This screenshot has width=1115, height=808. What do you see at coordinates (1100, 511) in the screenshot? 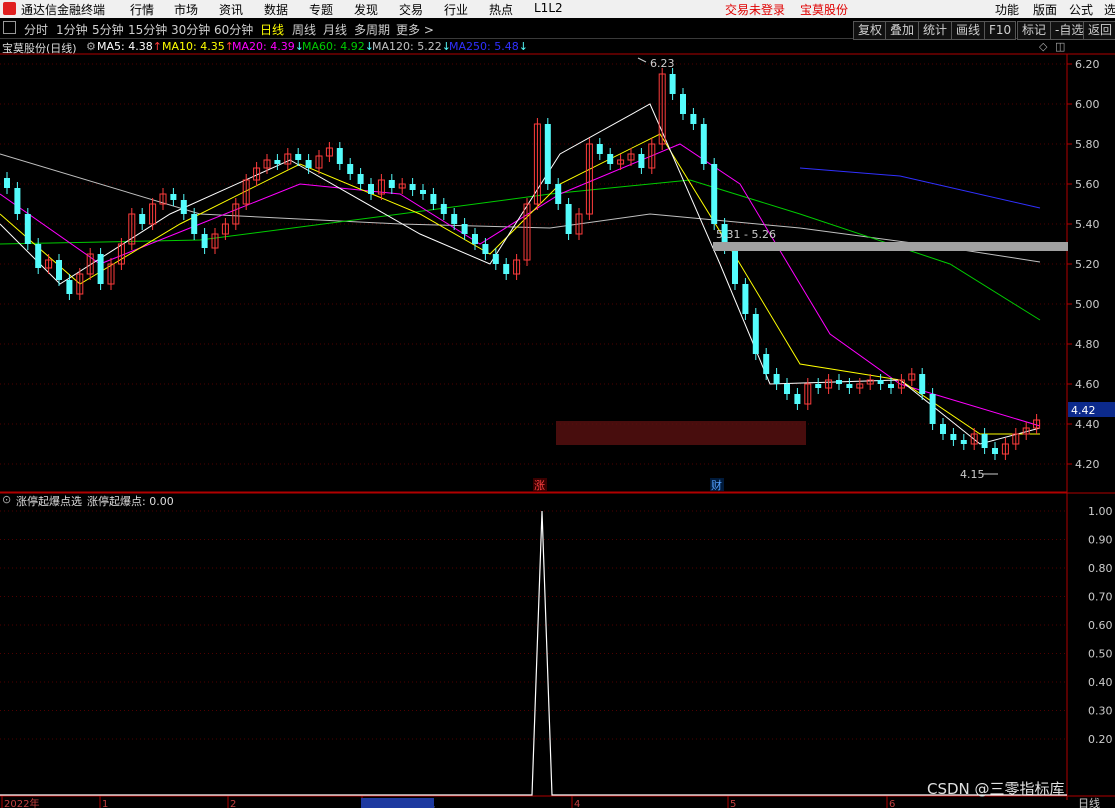
I see `indicator-tick-label: 1.00` at bounding box center [1100, 511].